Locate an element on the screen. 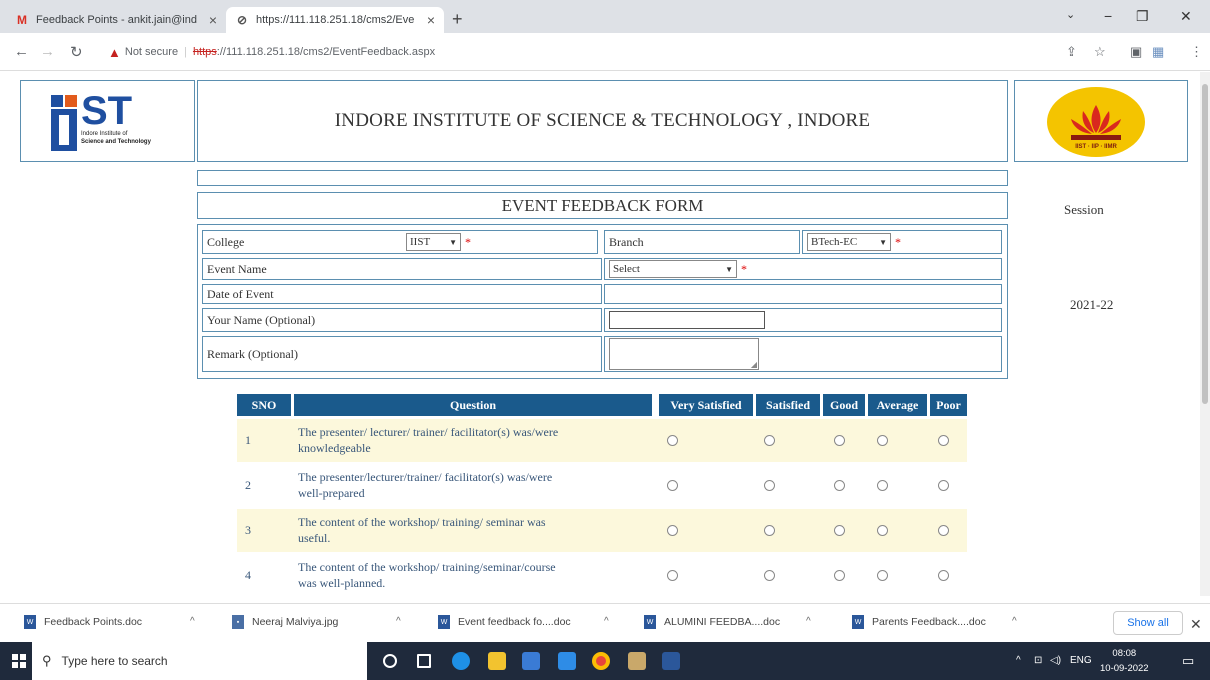 Image resolution: width=1210 pixels, height=680 pixels. col-header-very-satisfied: Very Satisfied is located at coordinates (706, 405).